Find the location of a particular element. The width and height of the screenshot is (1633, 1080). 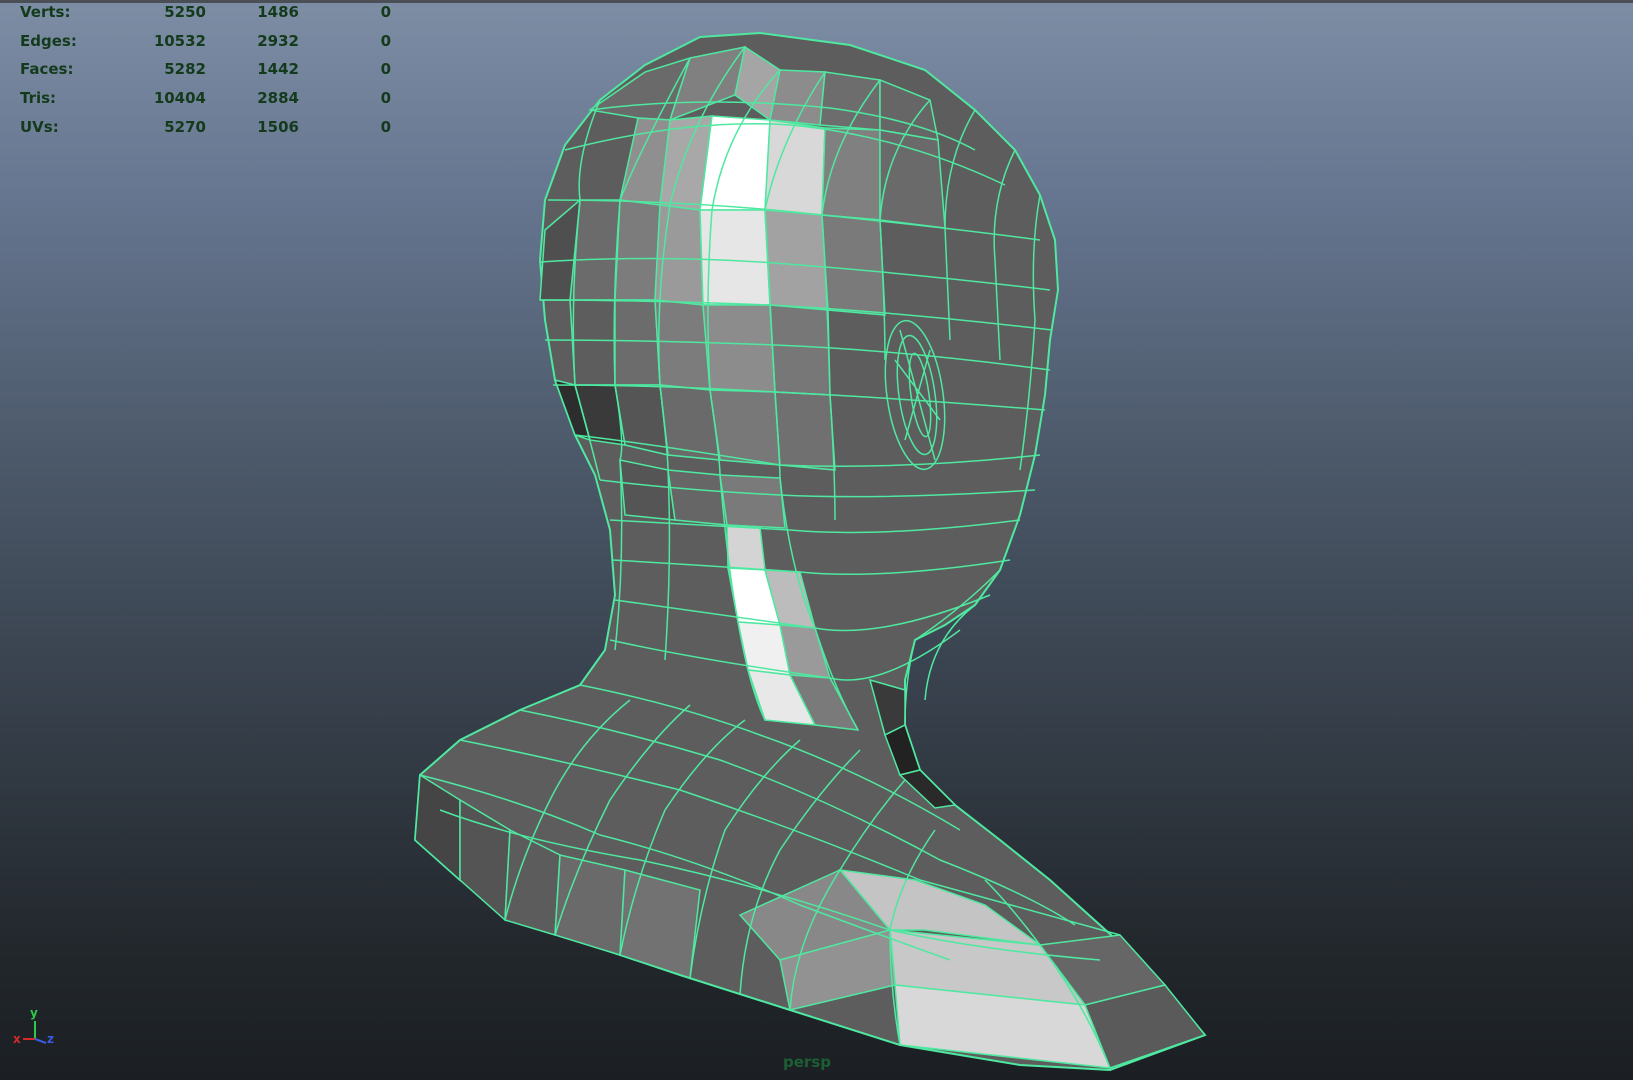

hud-value-scene: 10404 is located at coordinates (179, 98).